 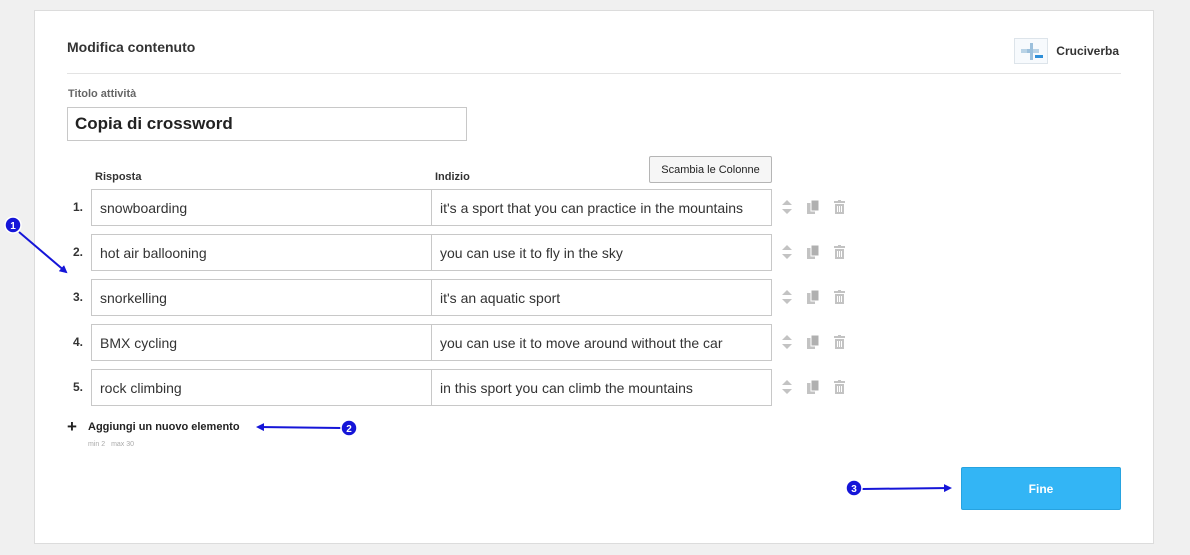 I want to click on item-limit-hint: min 2 max 30, so click(x=113, y=444).